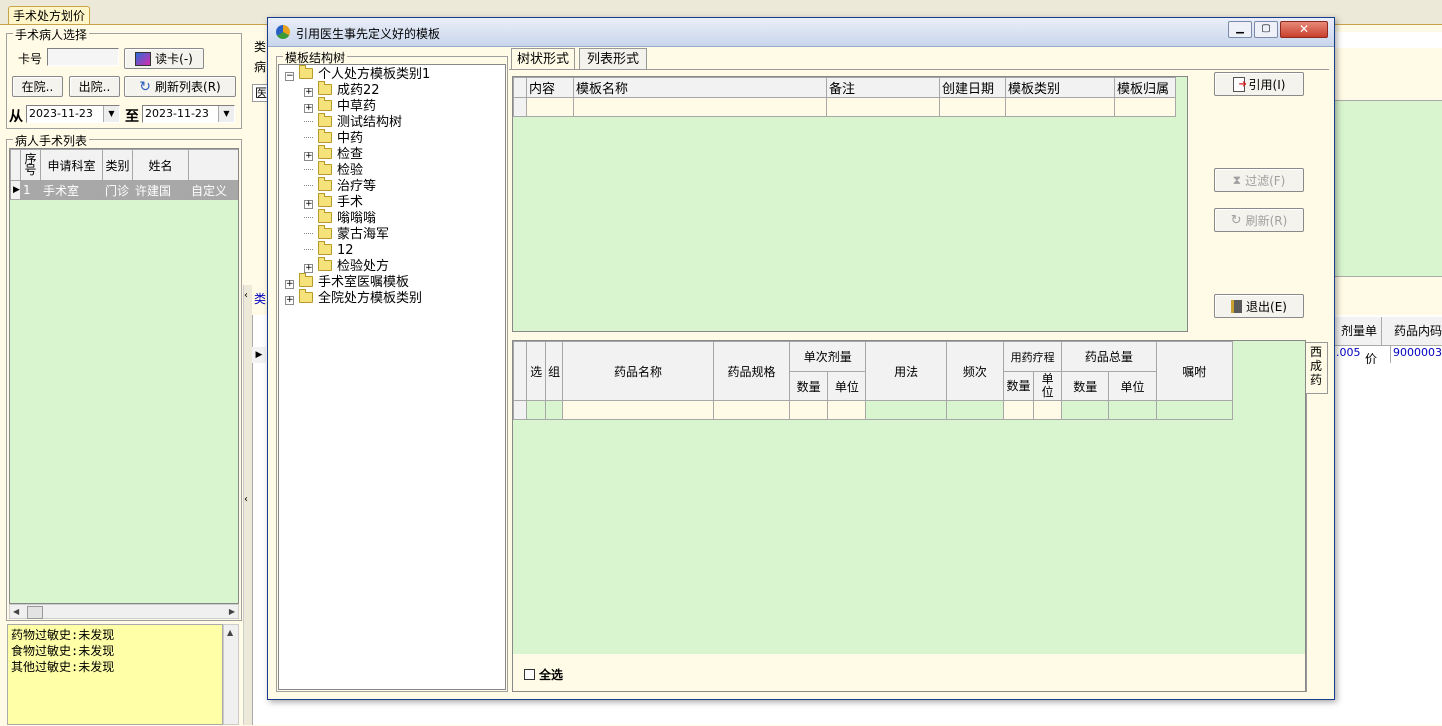 The width and height of the screenshot is (1442, 726). What do you see at coordinates (94, 86) in the screenshot?
I see `out-hospital-button: 出院..` at bounding box center [94, 86].